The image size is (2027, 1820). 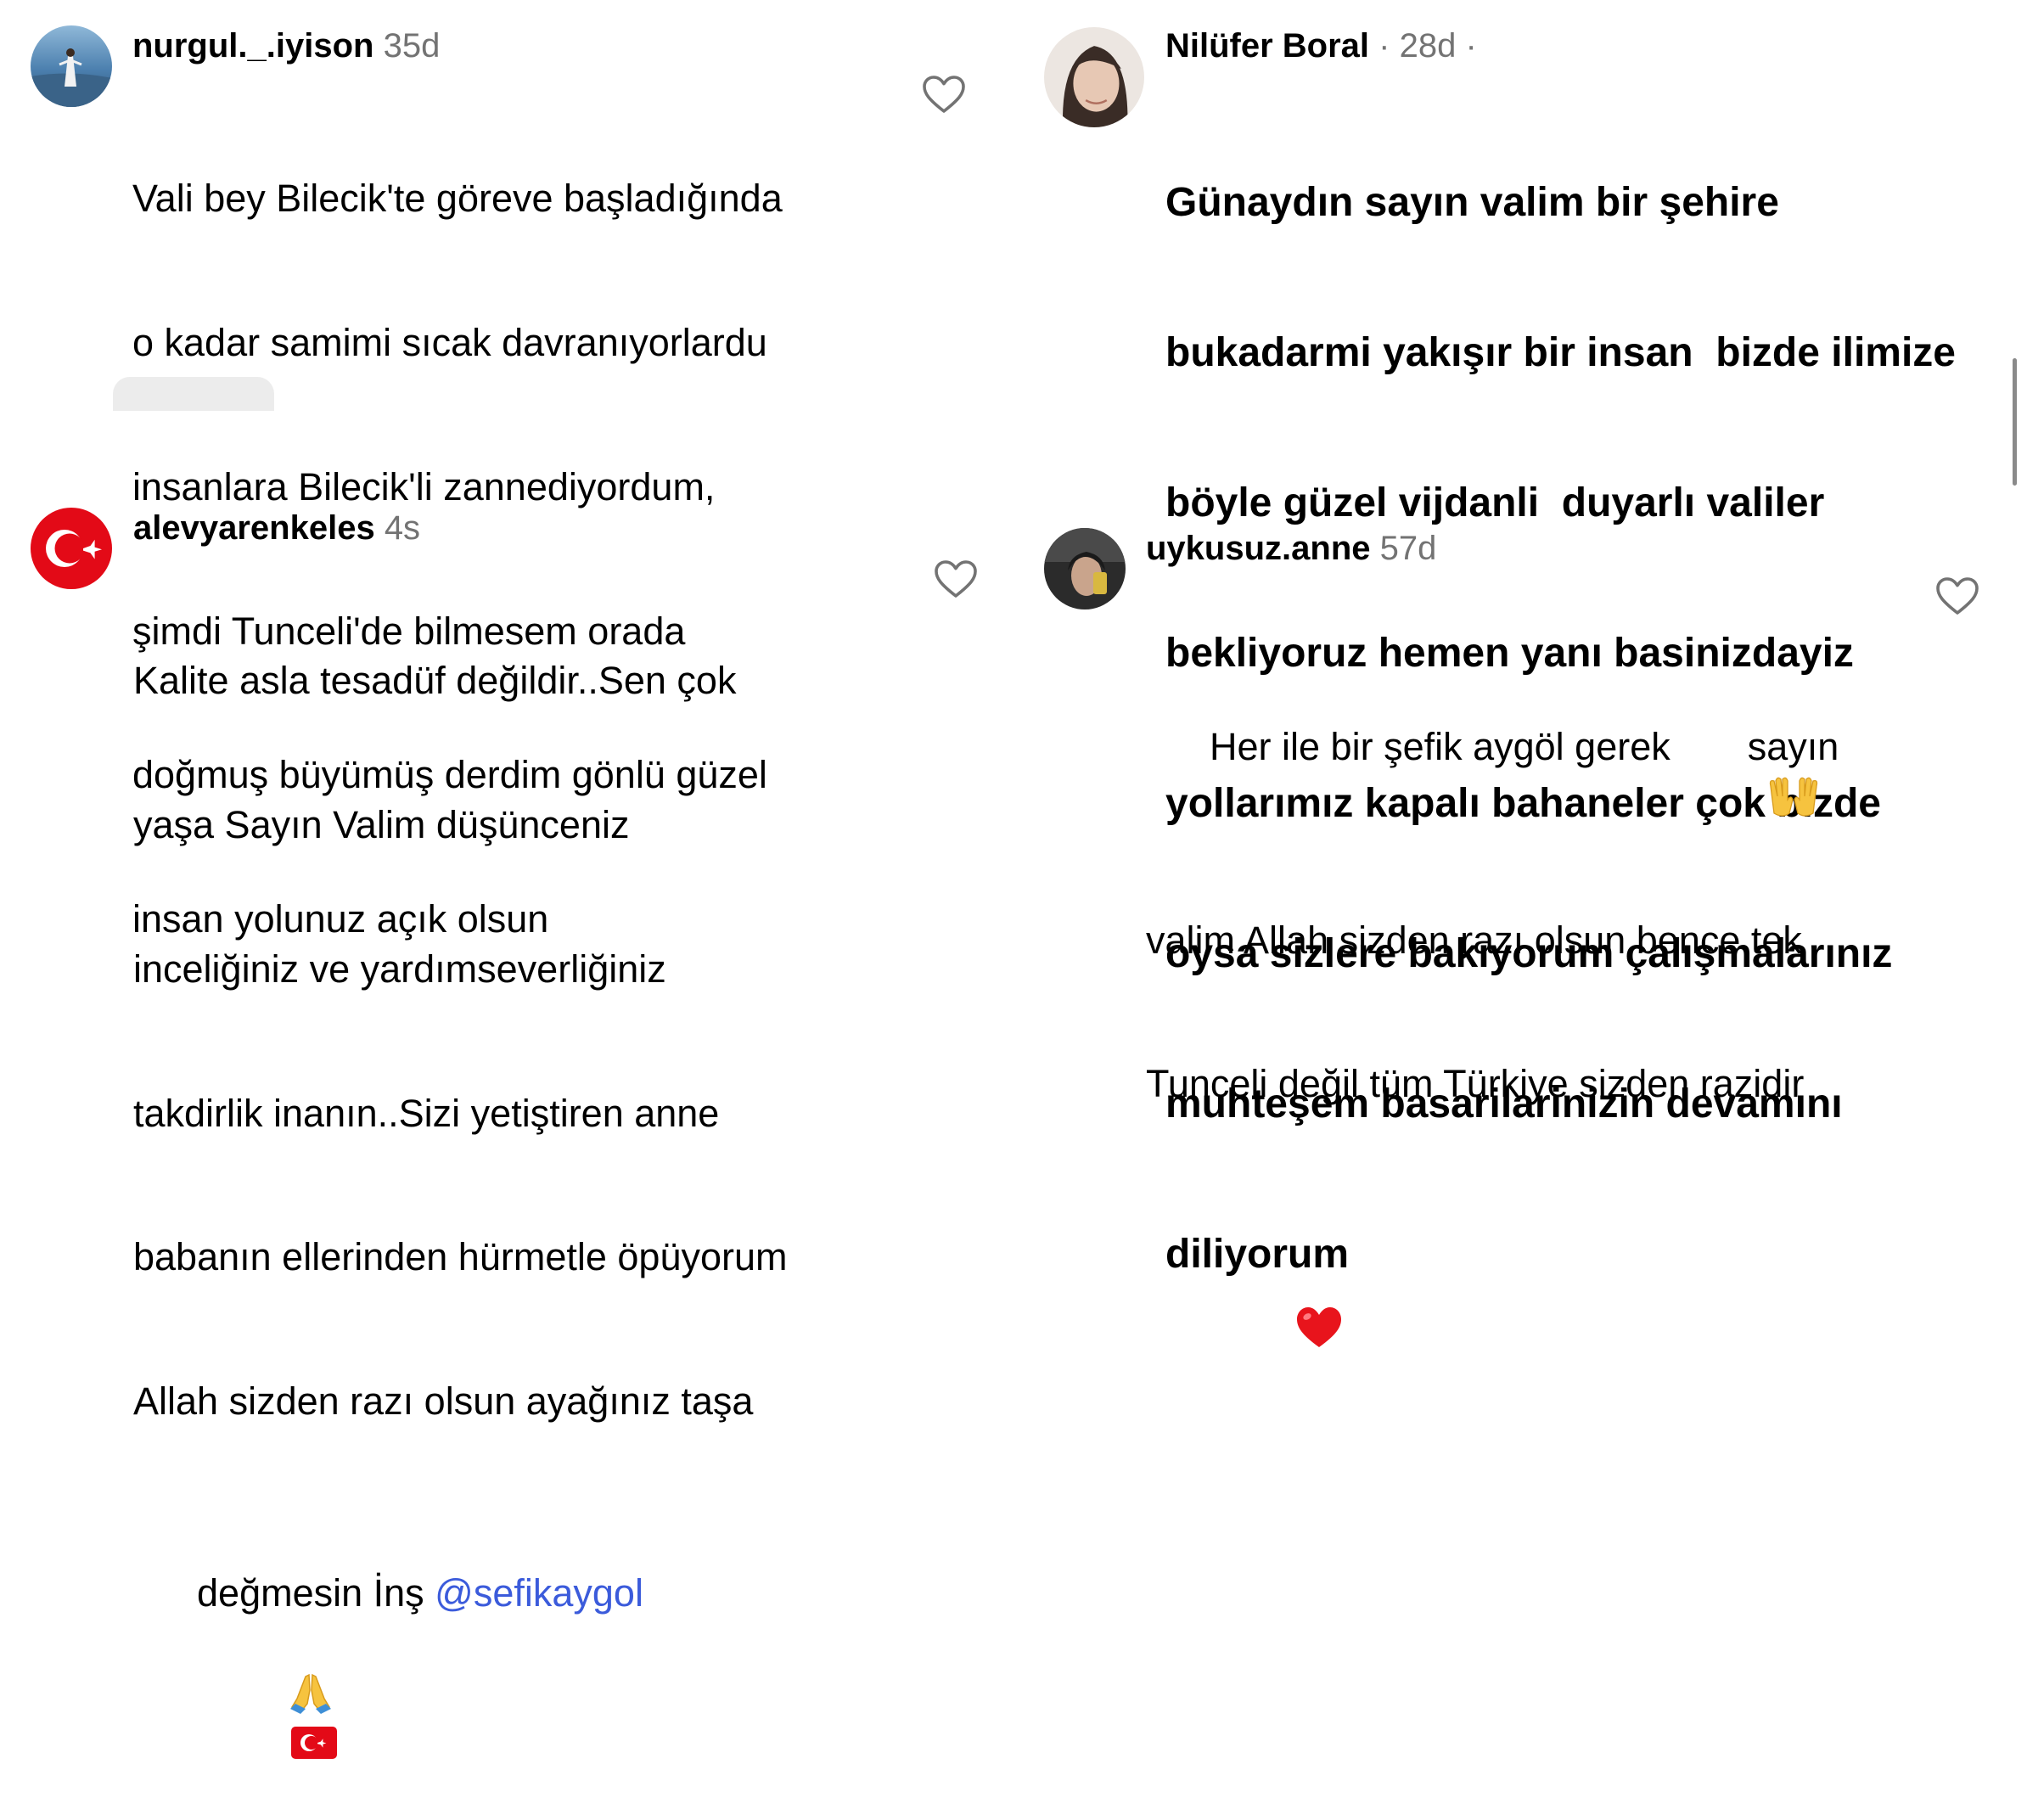 What do you see at coordinates (1492, 1277) in the screenshot?
I see `comment-line` at bounding box center [1492, 1277].